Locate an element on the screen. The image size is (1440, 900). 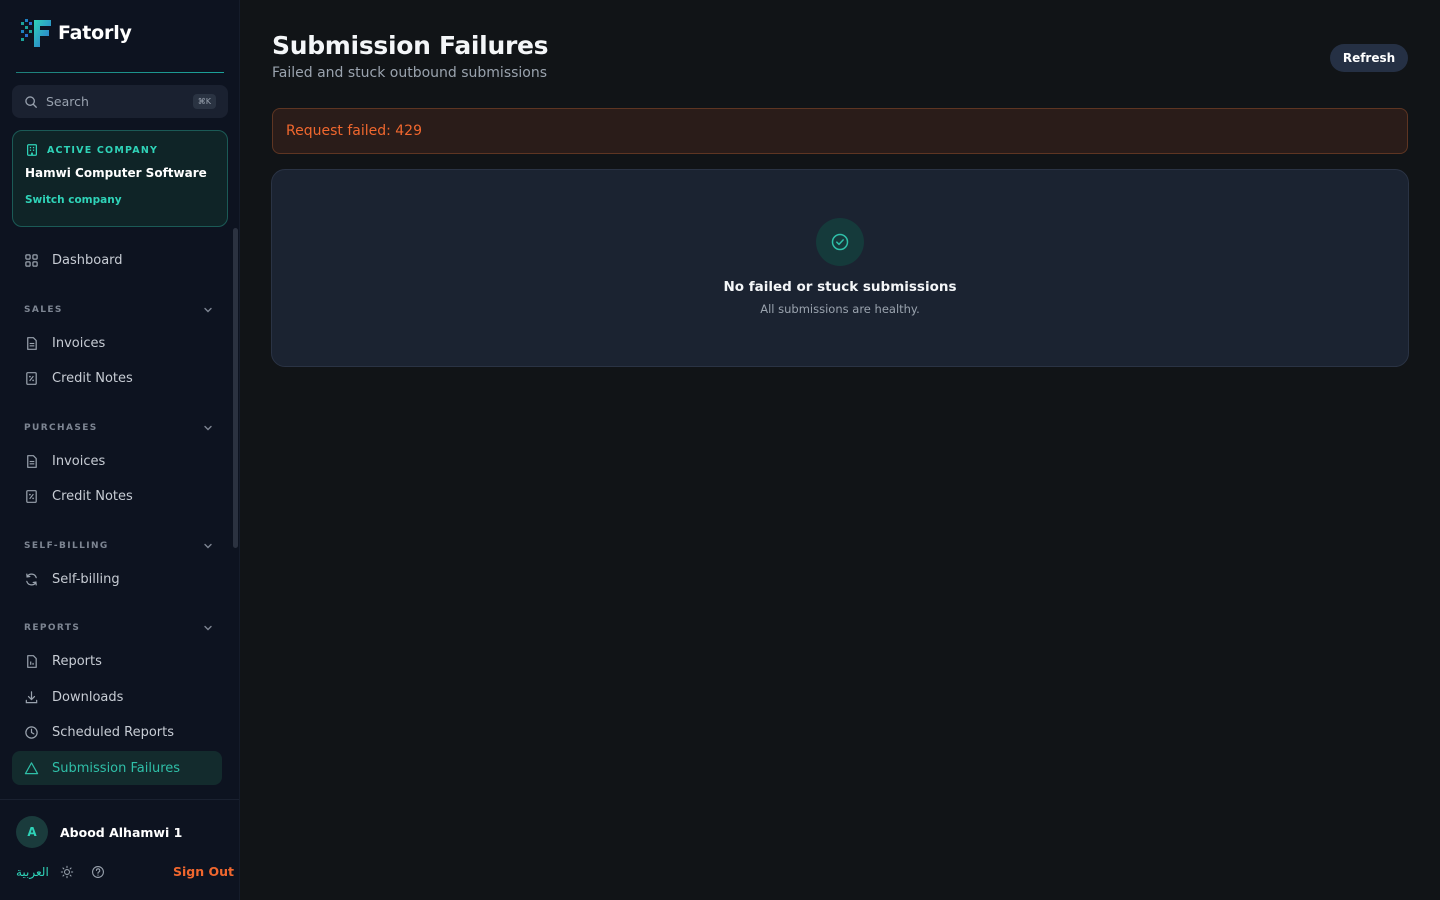
sidebar-item-purchases-credit-notes: Credit Notes is located at coordinates (117, 496).